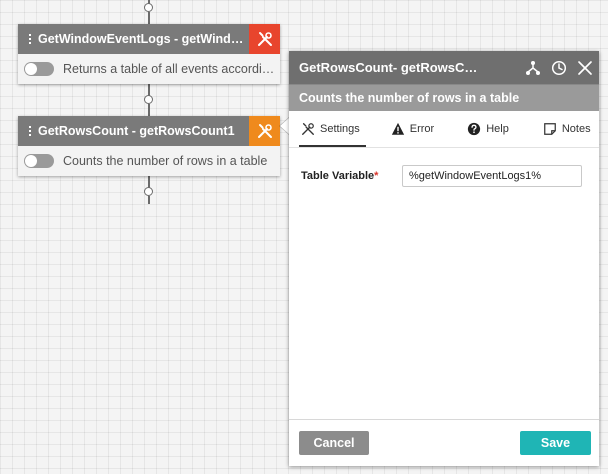  What do you see at coordinates (334, 443) in the screenshot?
I see `cancel-button: Cancel` at bounding box center [334, 443].